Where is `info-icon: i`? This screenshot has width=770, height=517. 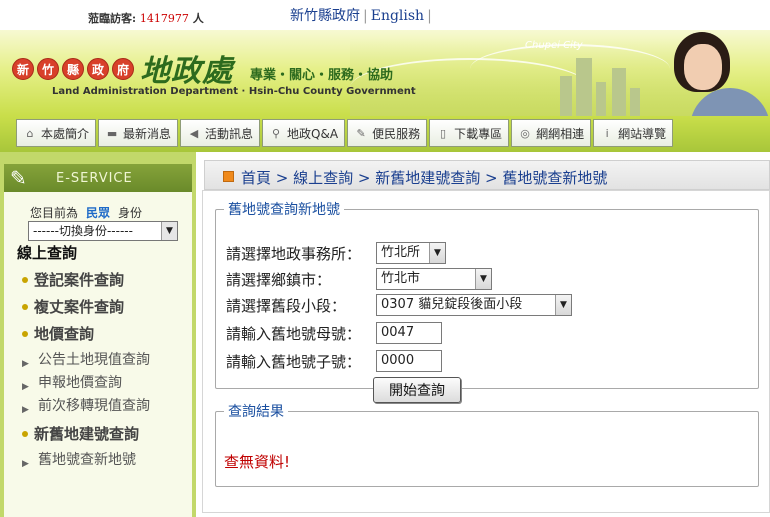
info-icon: i is located at coordinates (607, 133).